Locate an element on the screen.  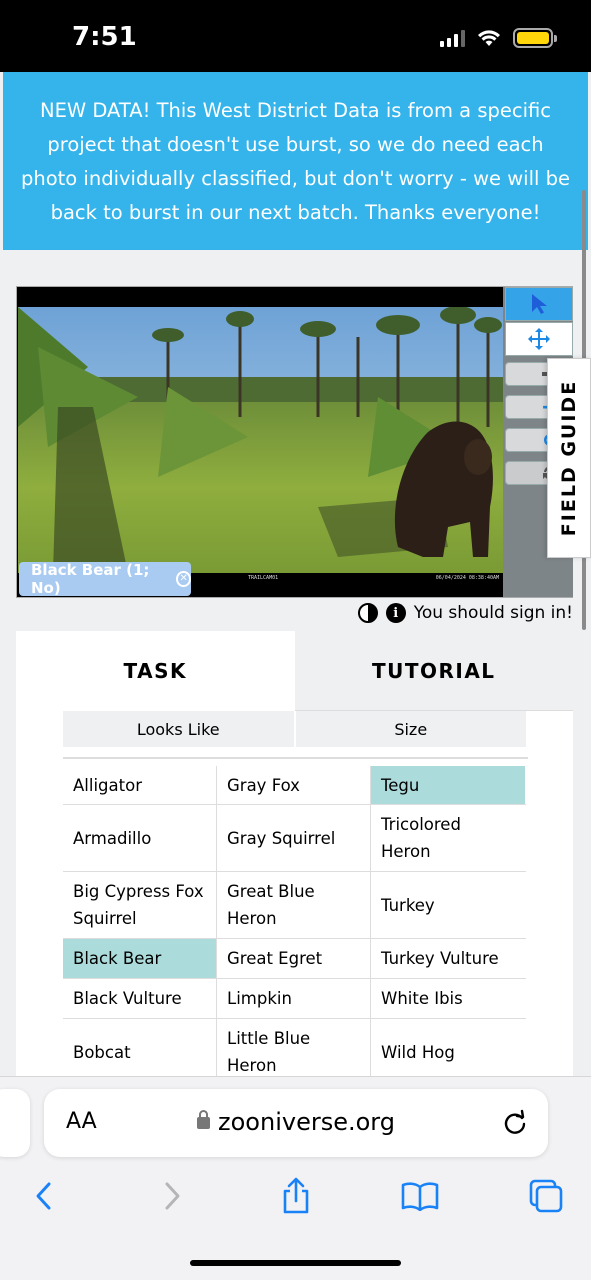
share-button is located at coordinates (296, 1196).